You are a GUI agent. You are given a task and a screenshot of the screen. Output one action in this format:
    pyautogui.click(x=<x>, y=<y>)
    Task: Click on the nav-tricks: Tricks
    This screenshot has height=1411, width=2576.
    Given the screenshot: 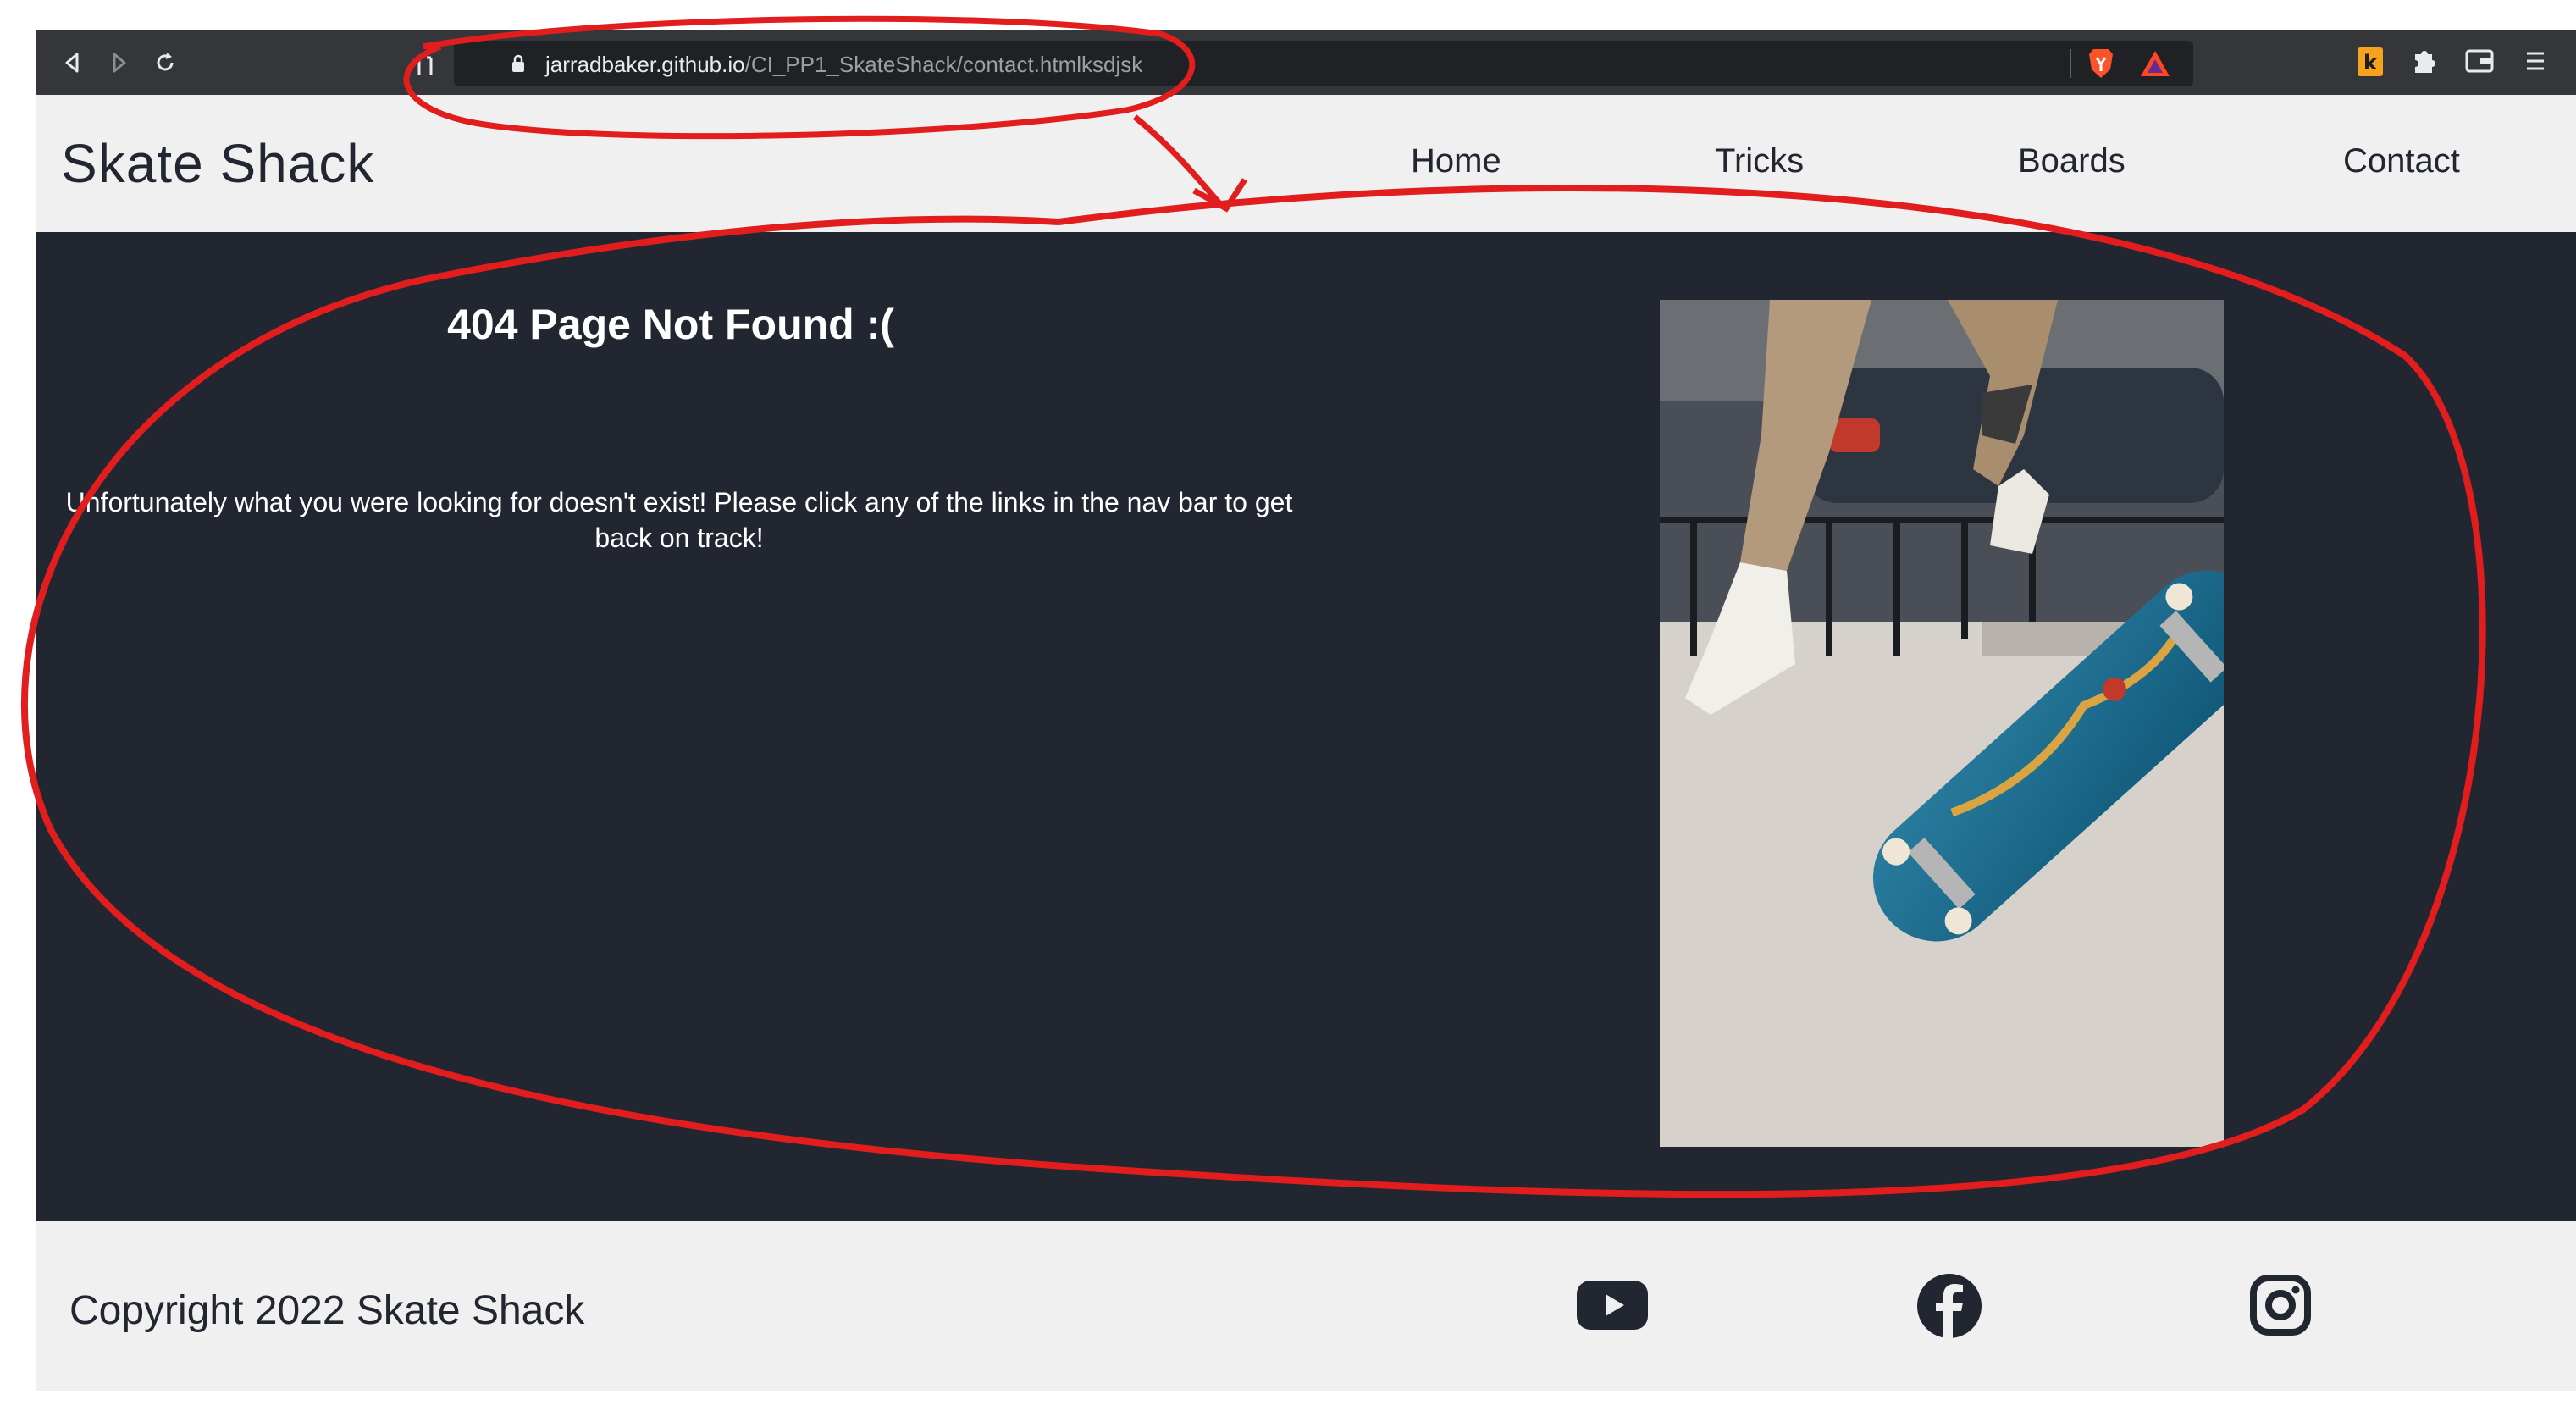 What is the action you would take?
    pyautogui.click(x=1759, y=161)
    